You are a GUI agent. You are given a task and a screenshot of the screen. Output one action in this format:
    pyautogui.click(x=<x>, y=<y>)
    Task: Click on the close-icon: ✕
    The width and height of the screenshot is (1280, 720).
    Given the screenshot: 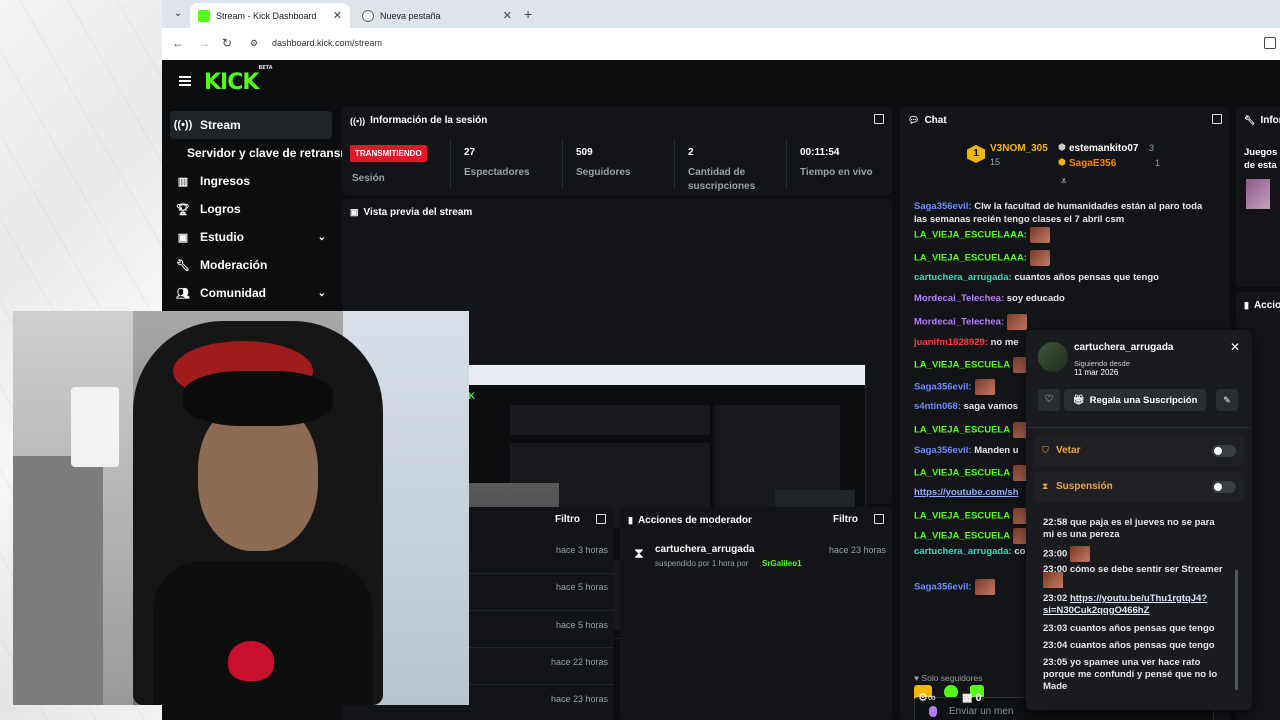 What is the action you would take?
    pyautogui.click(x=1235, y=347)
    